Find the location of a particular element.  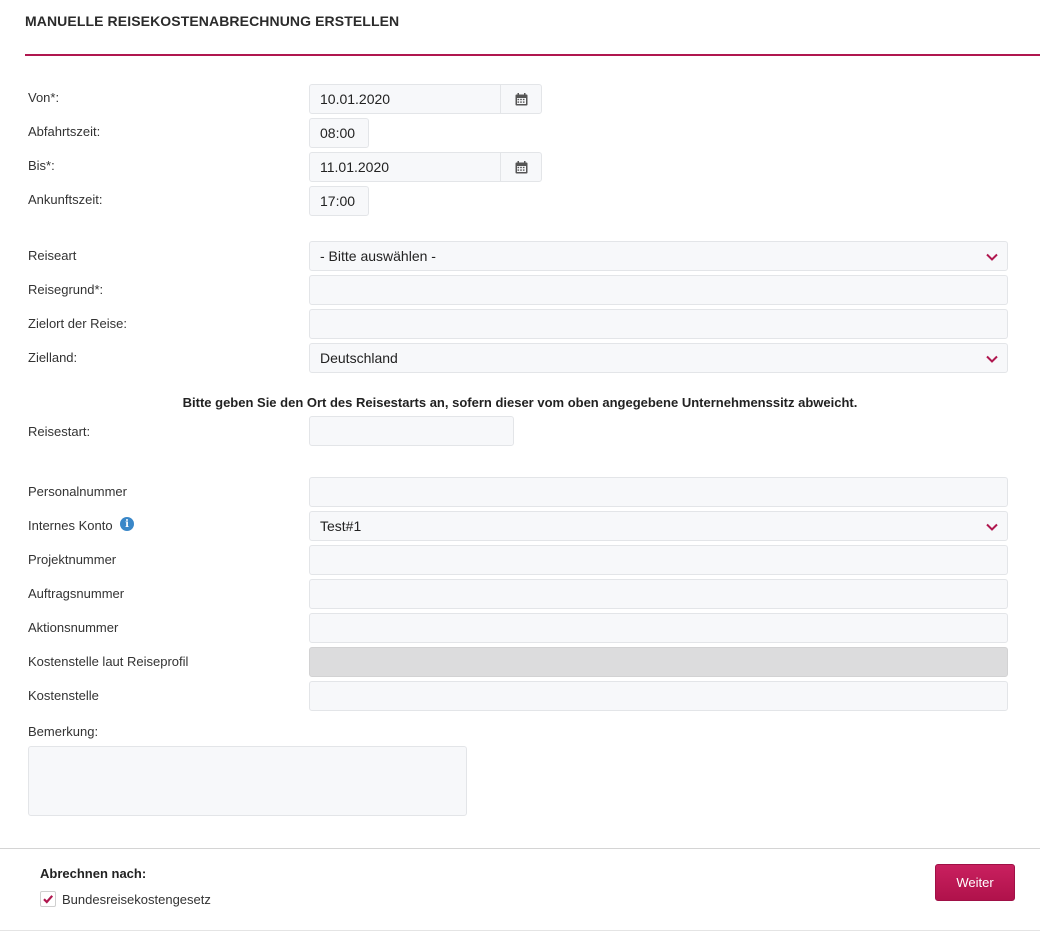

bemerkung-label: Bemerkung: is located at coordinates (63, 731).